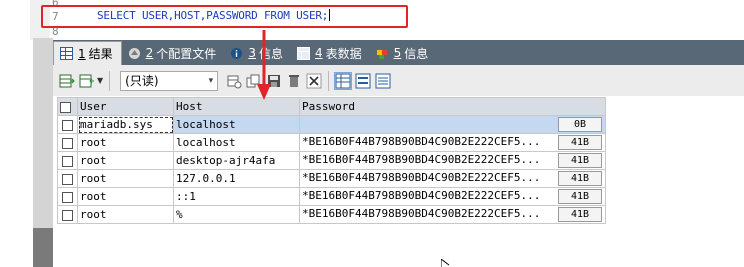 This screenshot has height=267, width=744. What do you see at coordinates (169, 80) in the screenshot?
I see `readonly-mode-select: (只读) ▾` at bounding box center [169, 80].